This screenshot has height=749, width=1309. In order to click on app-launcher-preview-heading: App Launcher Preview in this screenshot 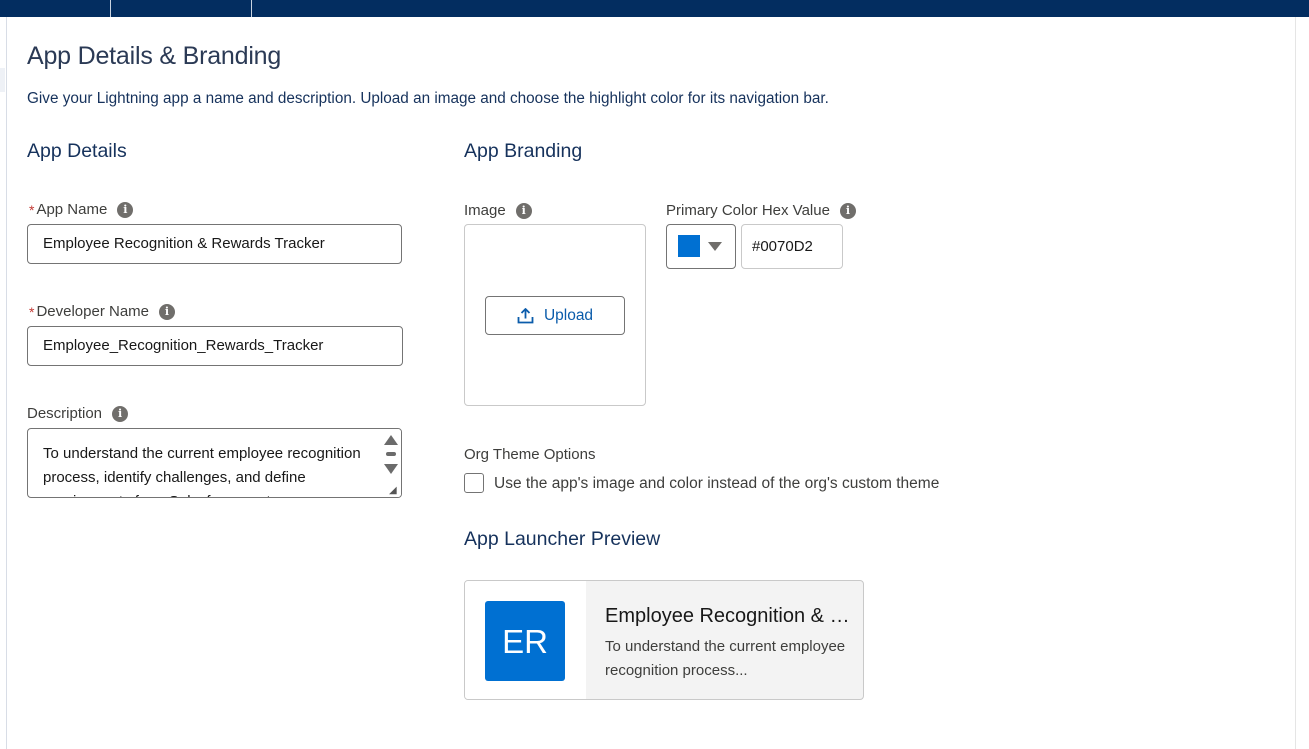, I will do `click(562, 539)`.